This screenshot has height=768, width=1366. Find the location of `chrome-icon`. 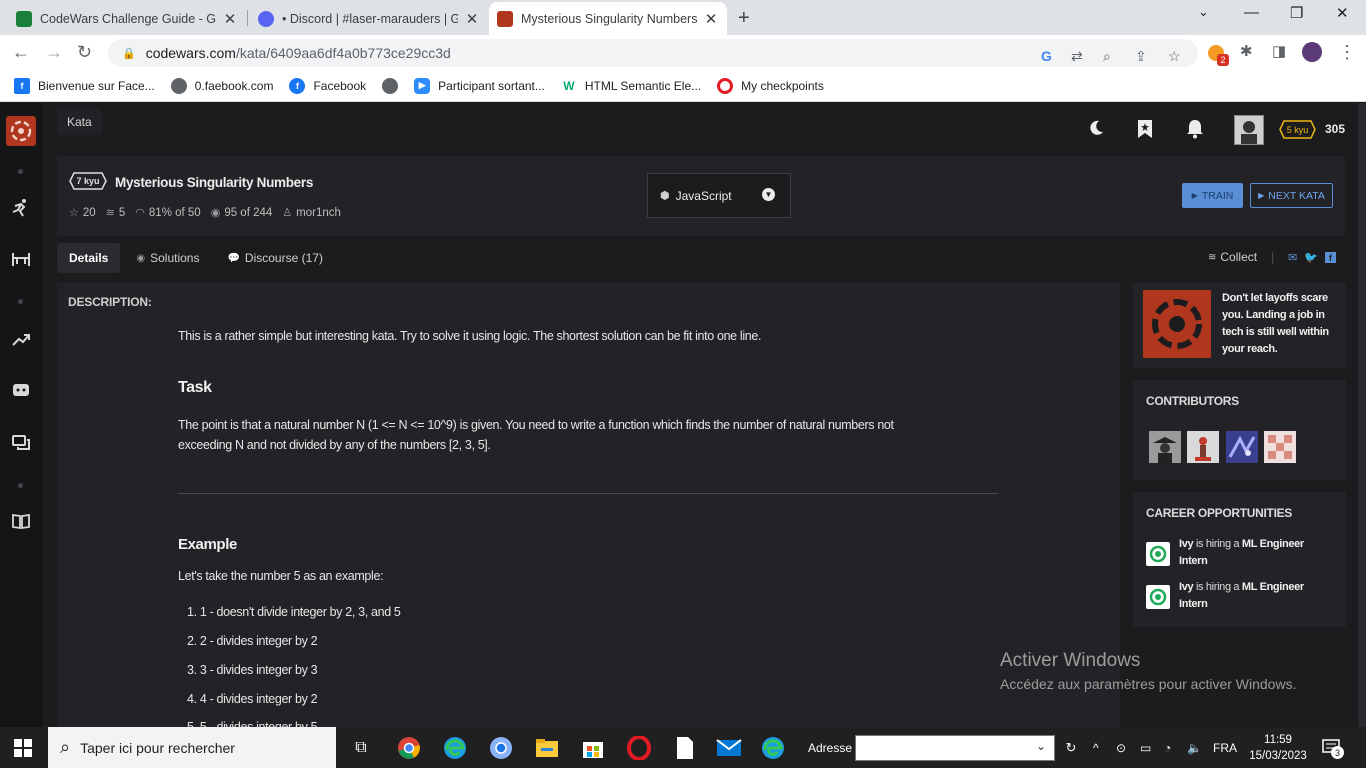

chrome-icon is located at coordinates (409, 748).